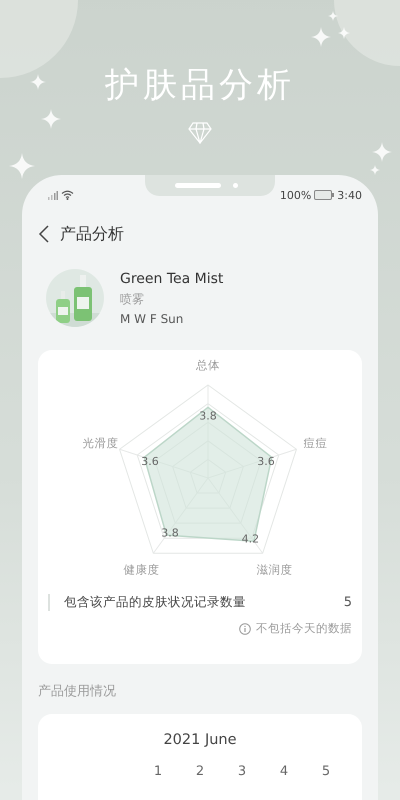  Describe the element at coordinates (155, 602) in the screenshot. I see `record-count-label: 包含该产品的皮肤状况记录数量` at that location.